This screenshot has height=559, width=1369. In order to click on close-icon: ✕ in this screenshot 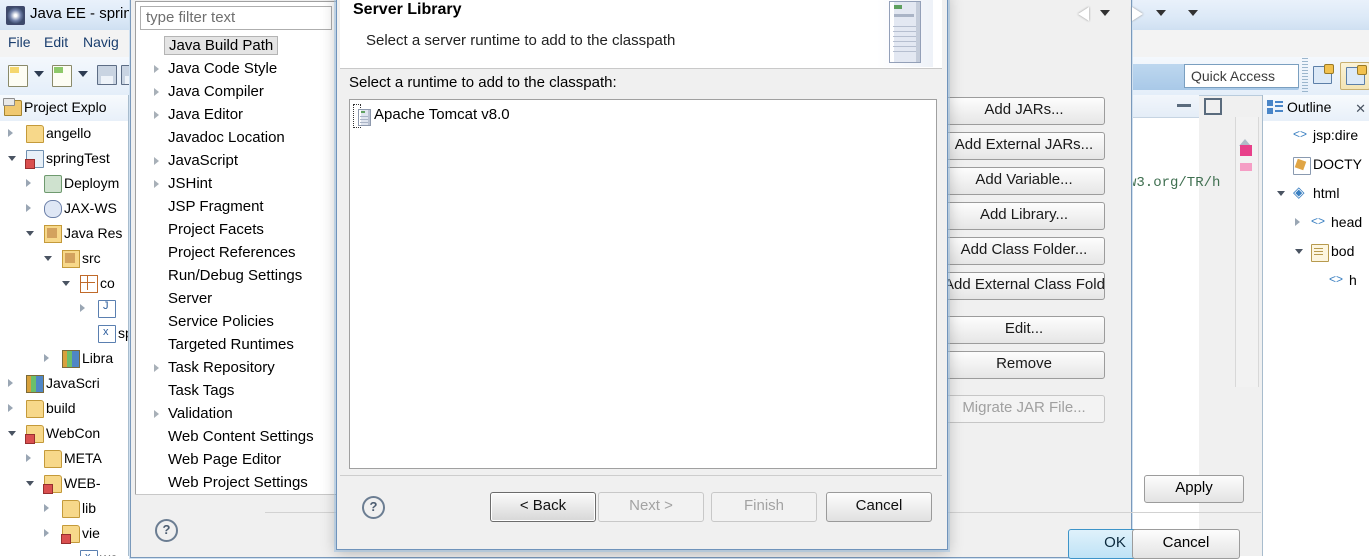, I will do `click(1360, 109)`.